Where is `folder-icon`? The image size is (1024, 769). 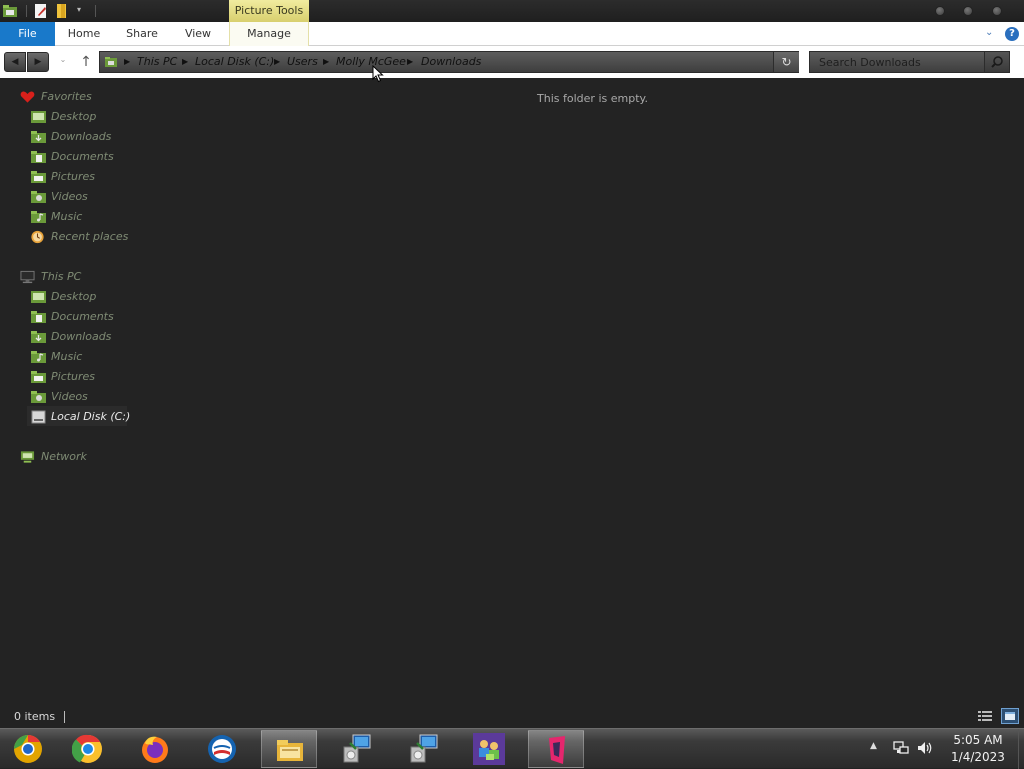 folder-icon is located at coordinates (111, 62).